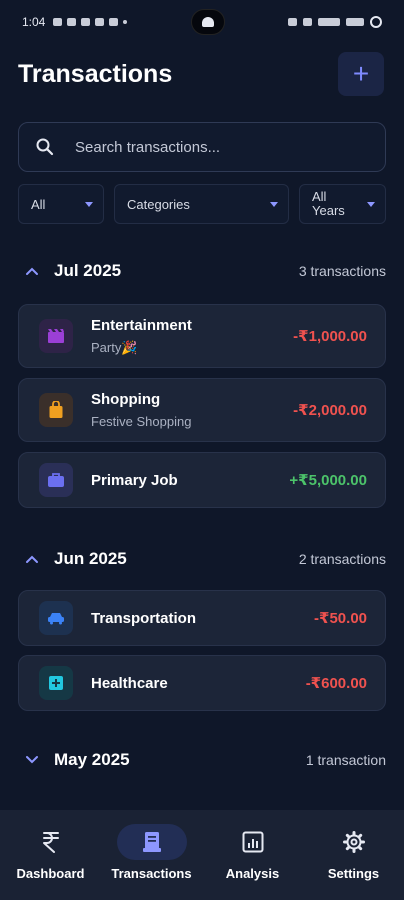 This screenshot has height=900, width=404. What do you see at coordinates (151, 873) in the screenshot?
I see `nav-label: Transactions` at bounding box center [151, 873].